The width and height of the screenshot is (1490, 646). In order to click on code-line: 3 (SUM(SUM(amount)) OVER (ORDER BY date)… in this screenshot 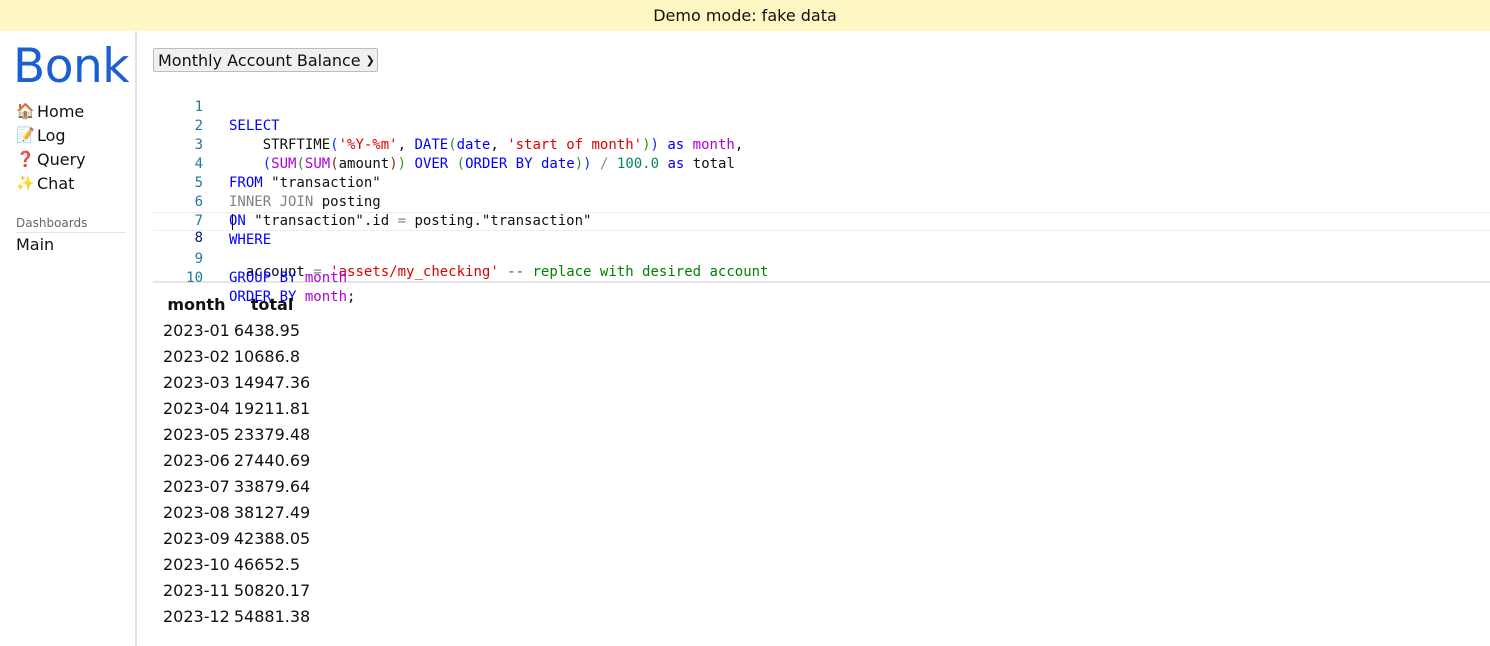, I will do `click(821, 144)`.